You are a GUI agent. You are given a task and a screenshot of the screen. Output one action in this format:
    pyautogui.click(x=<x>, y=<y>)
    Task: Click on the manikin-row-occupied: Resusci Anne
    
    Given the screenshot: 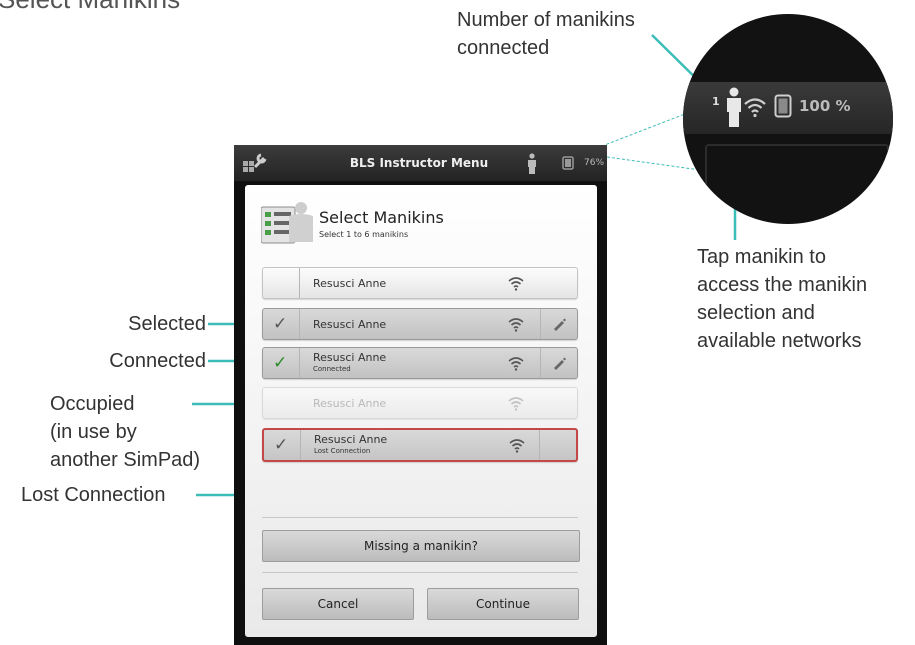 What is the action you would take?
    pyautogui.click(x=420, y=403)
    